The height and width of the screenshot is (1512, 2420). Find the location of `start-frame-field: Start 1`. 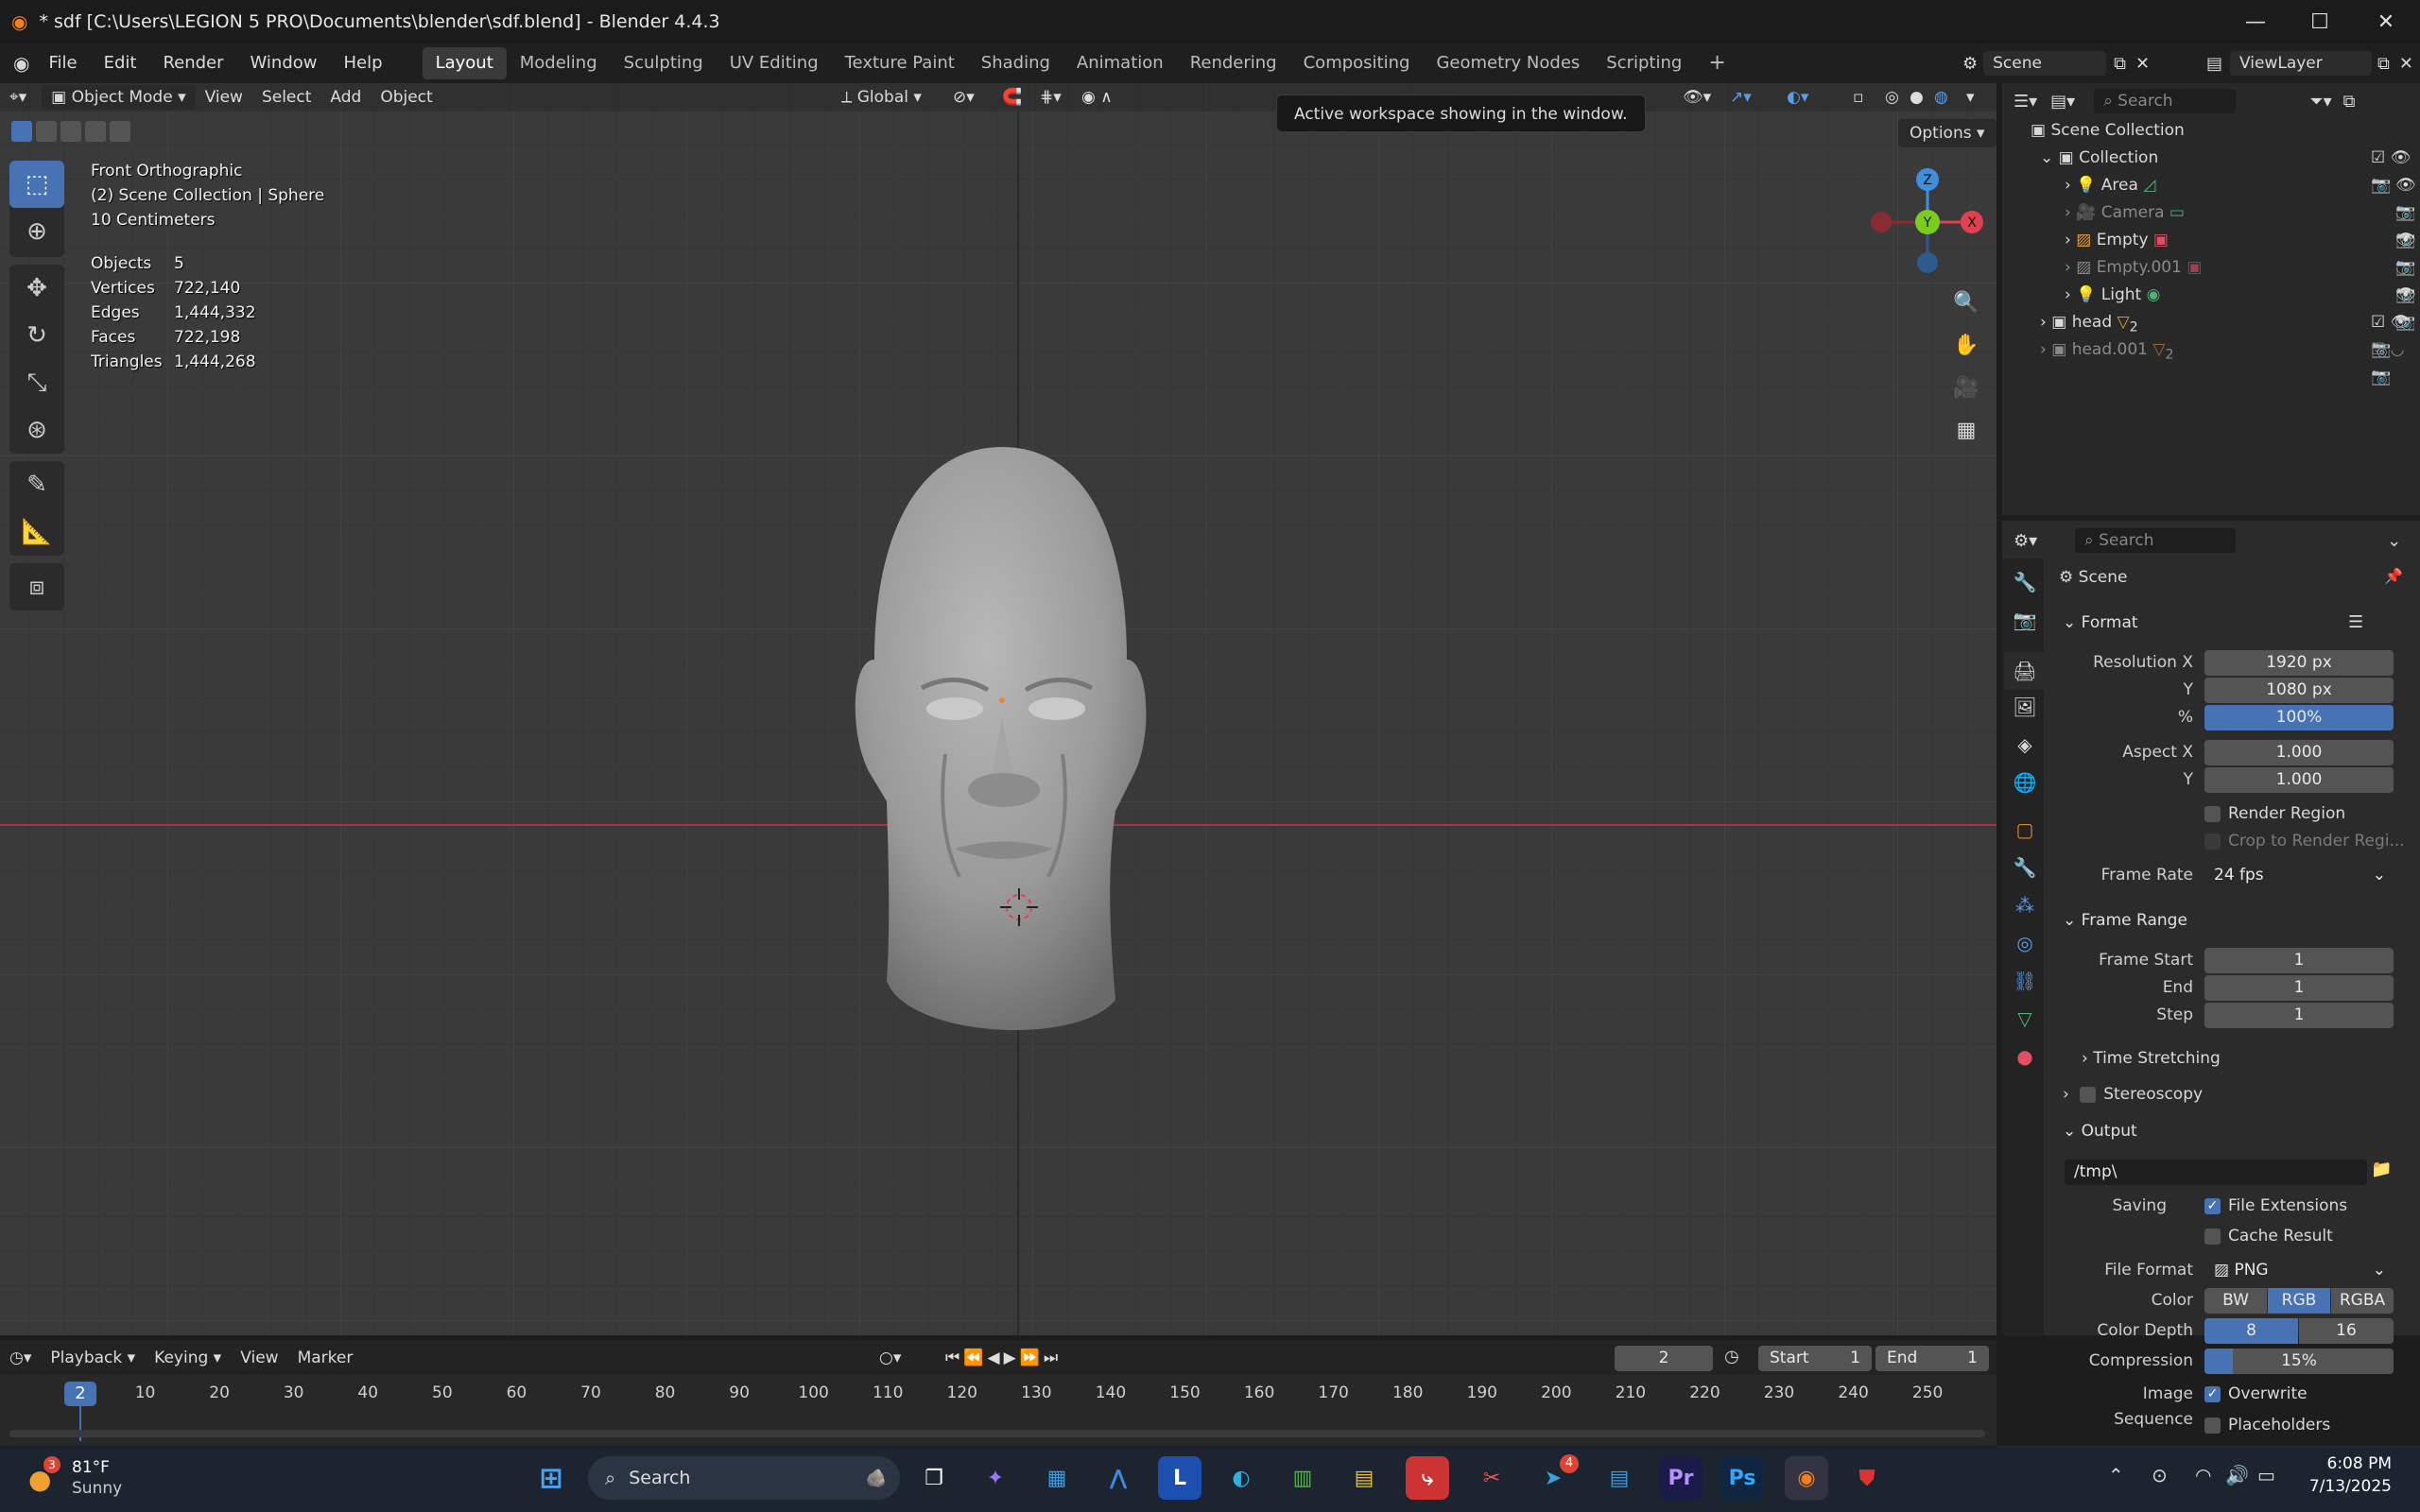

start-frame-field: Start 1 is located at coordinates (1815, 1358).